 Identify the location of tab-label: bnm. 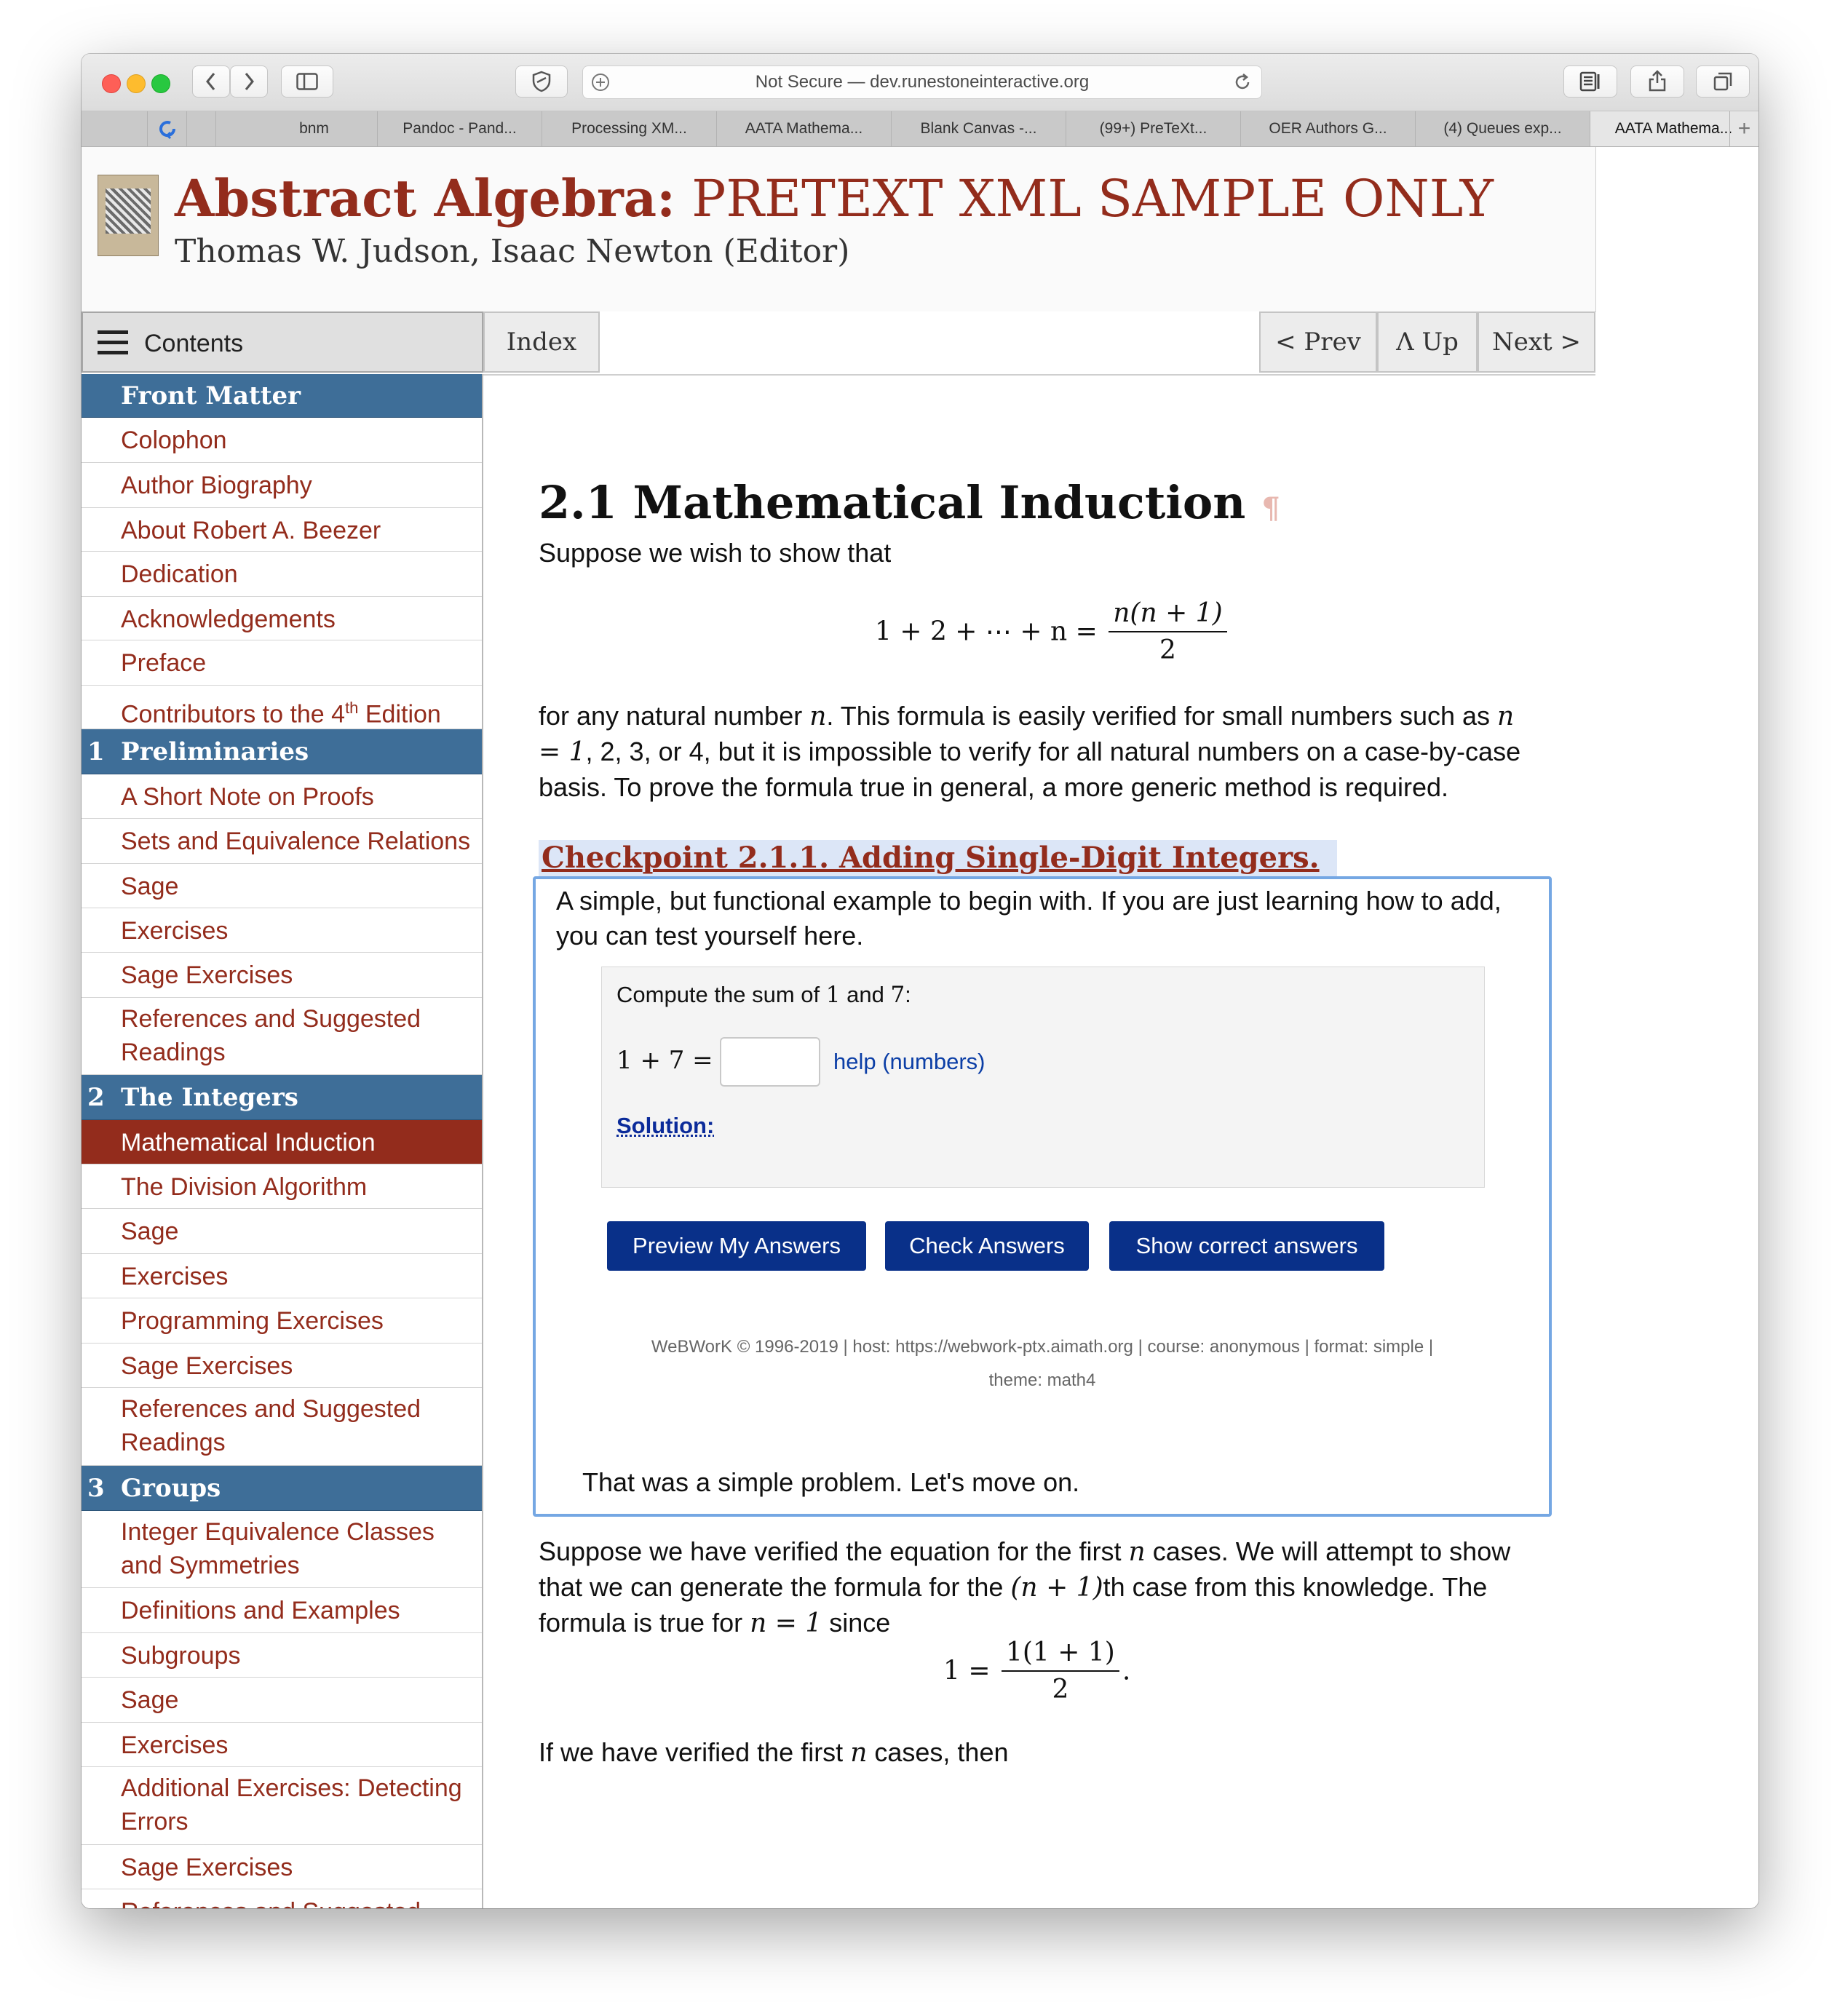
(314, 128).